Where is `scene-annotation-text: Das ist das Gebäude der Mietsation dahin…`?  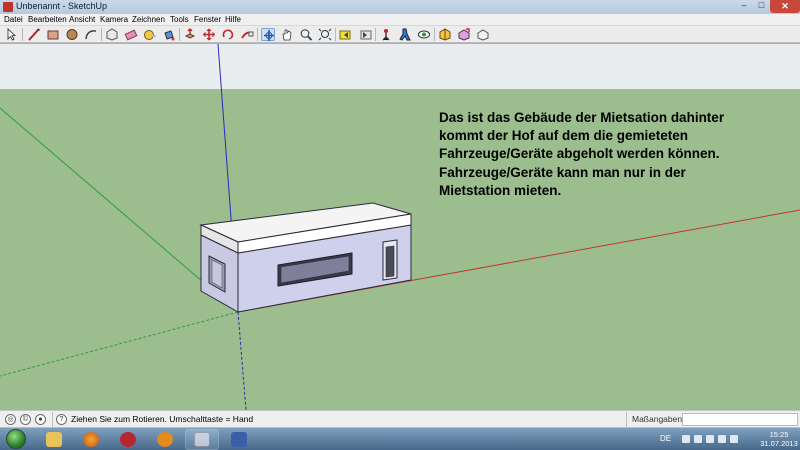 scene-annotation-text: Das ist das Gebäude der Mietsation dahin… is located at coordinates (614, 154).